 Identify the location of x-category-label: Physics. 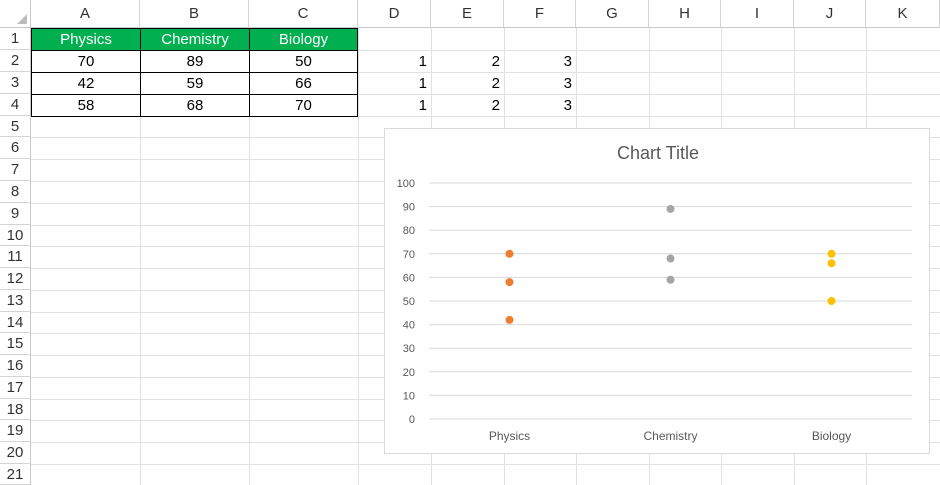
(509, 436).